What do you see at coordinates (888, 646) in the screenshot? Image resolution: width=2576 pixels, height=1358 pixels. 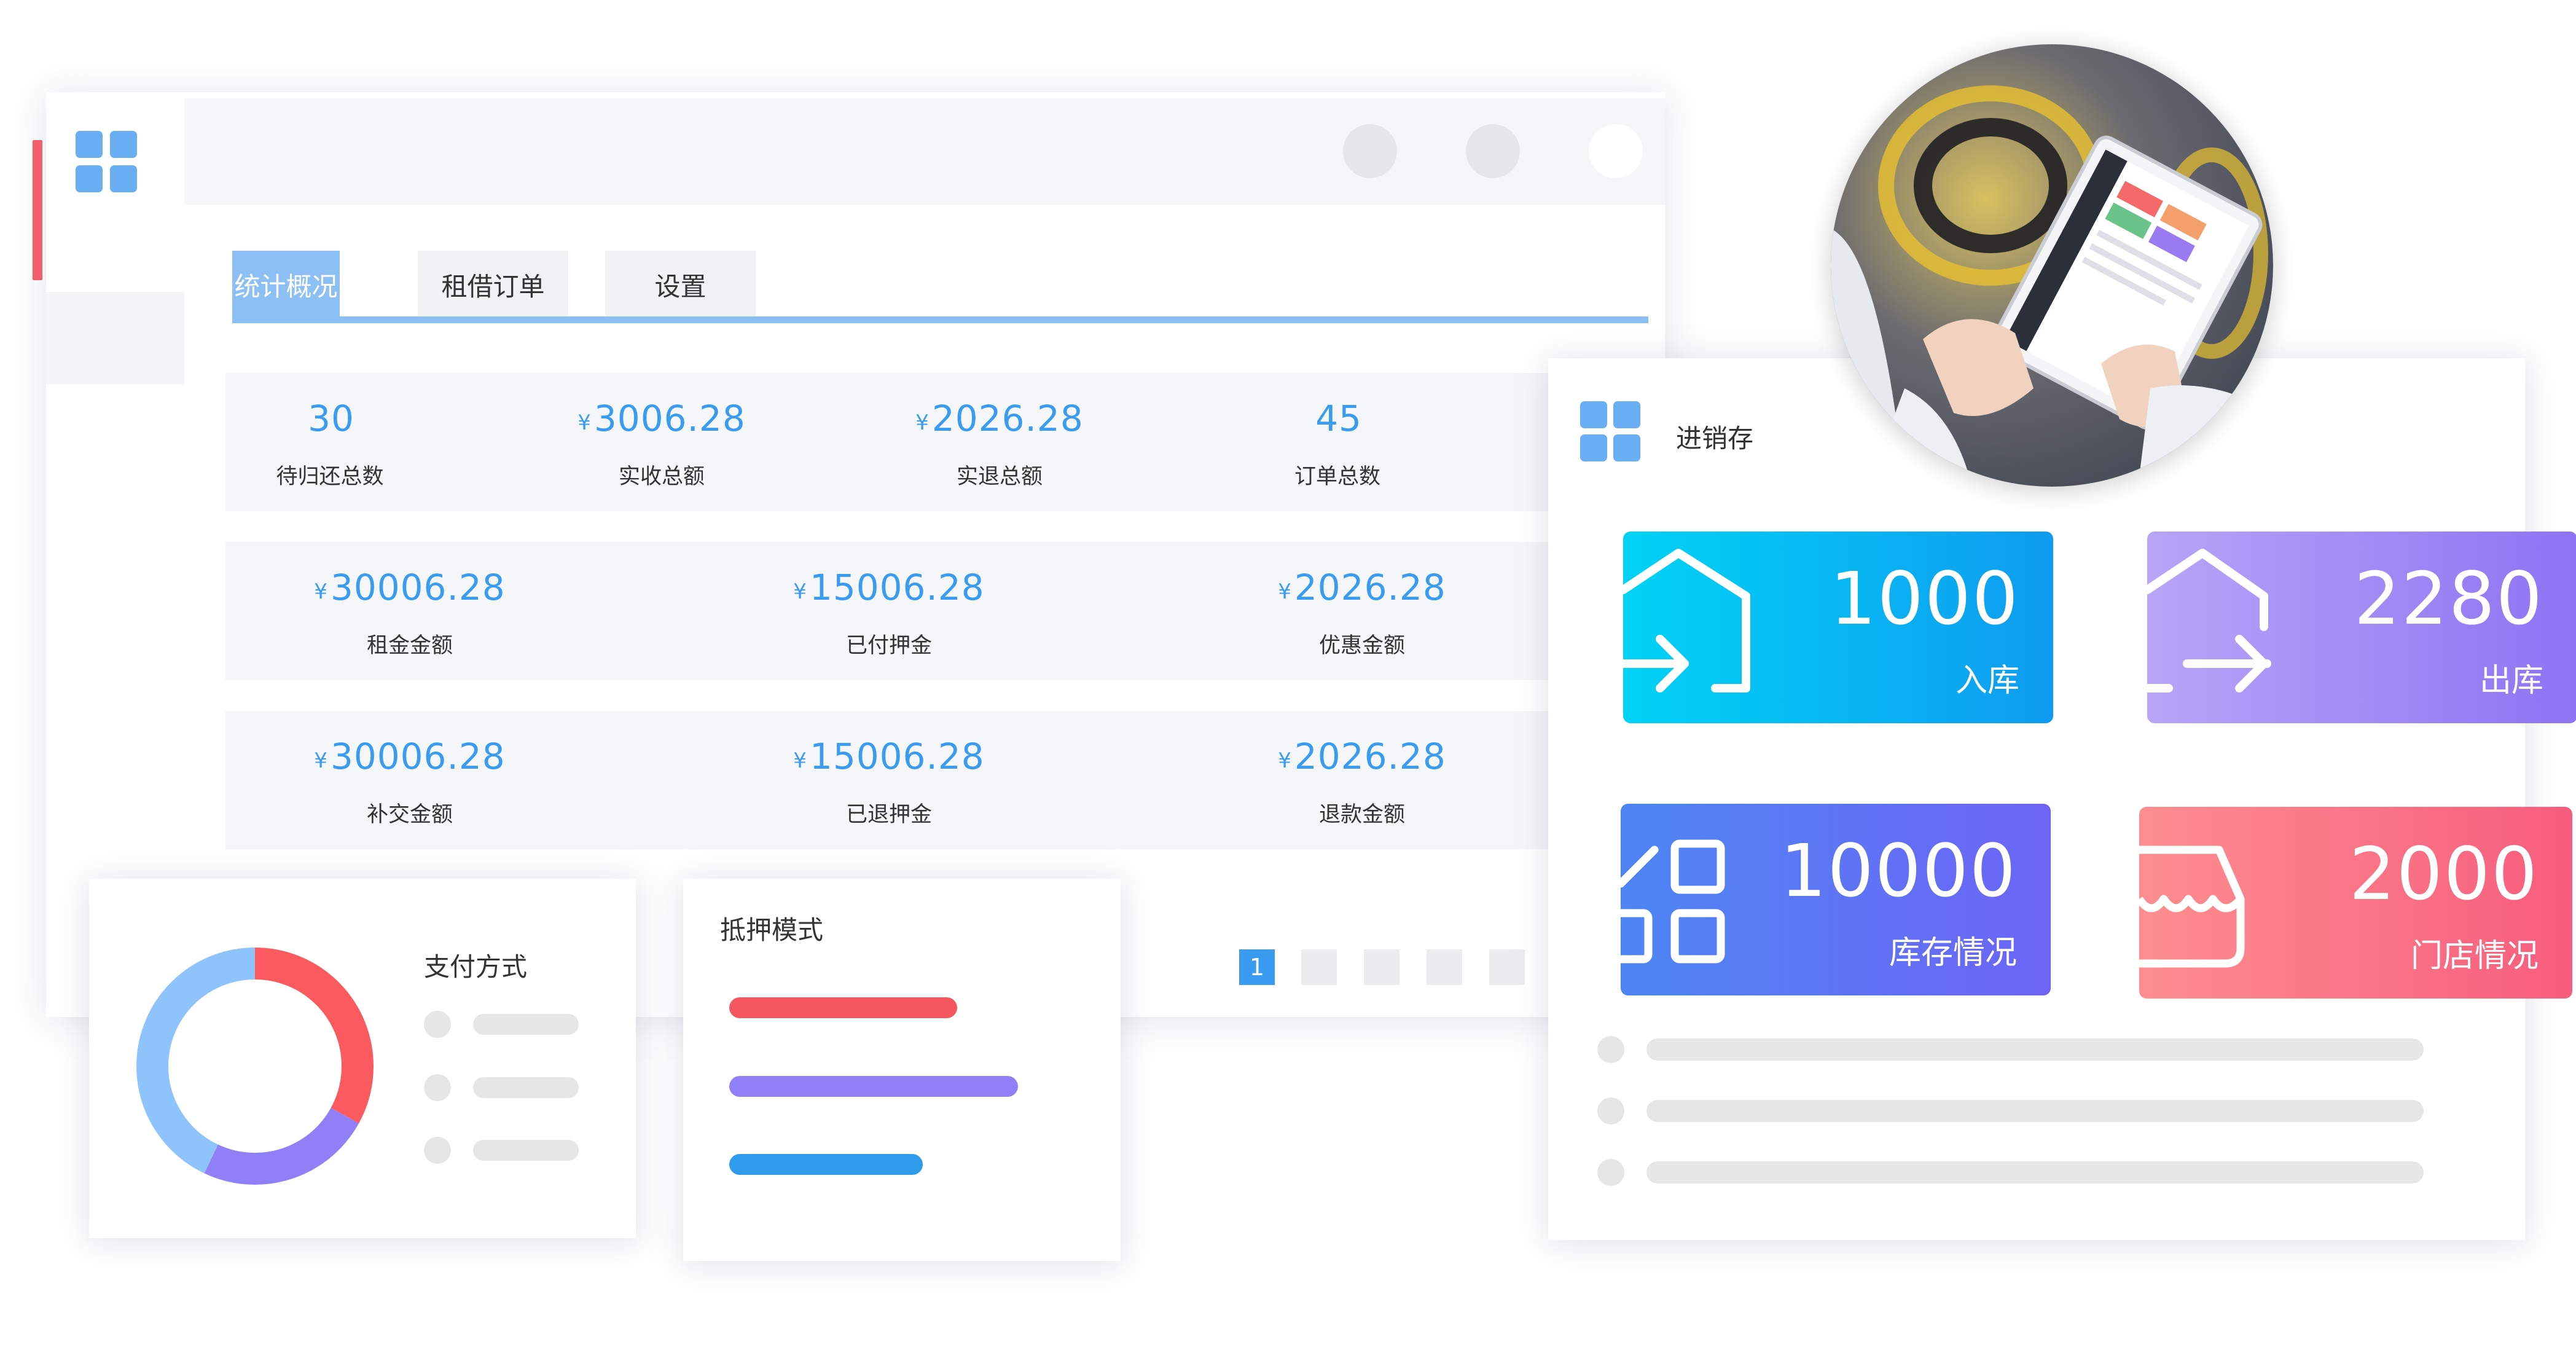 I see `stat-label: 已付押金` at bounding box center [888, 646].